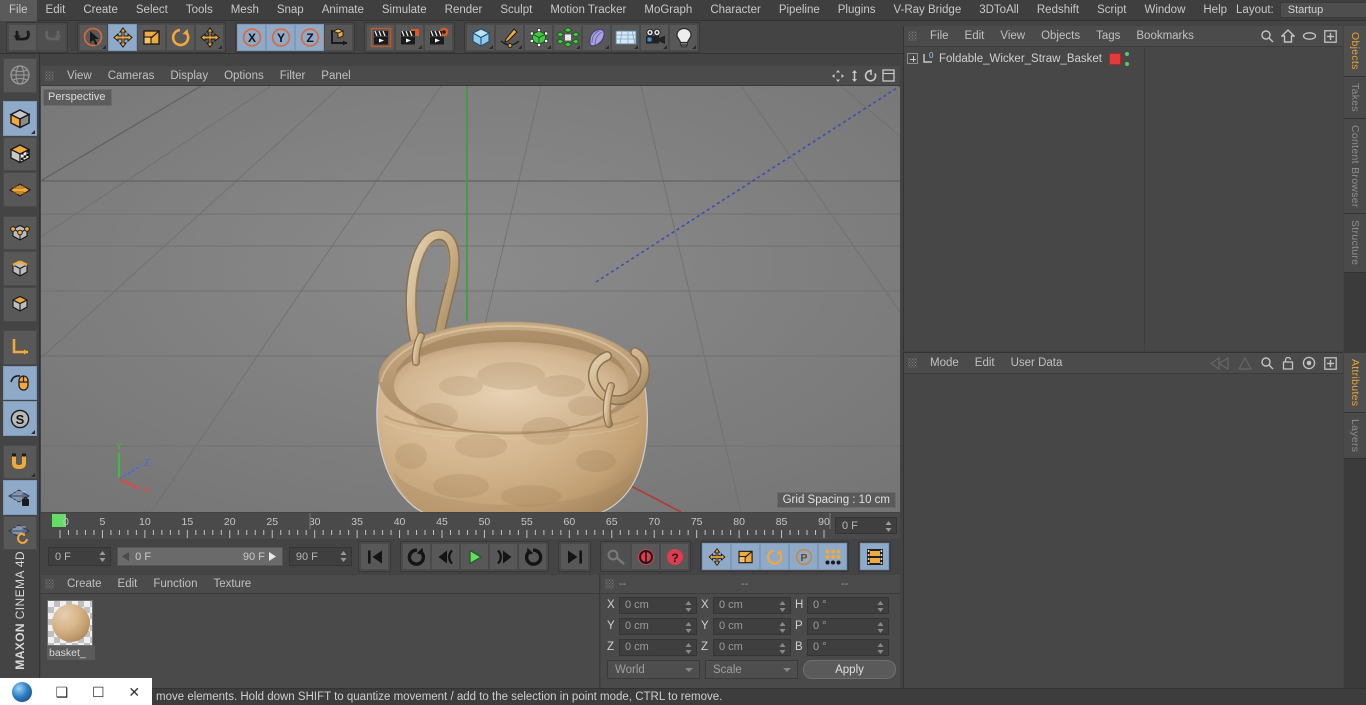 The image size is (1366, 705). Describe the element at coordinates (200, 556) in the screenshot. I see `preview-range-slider: 0 F 90 F` at that location.